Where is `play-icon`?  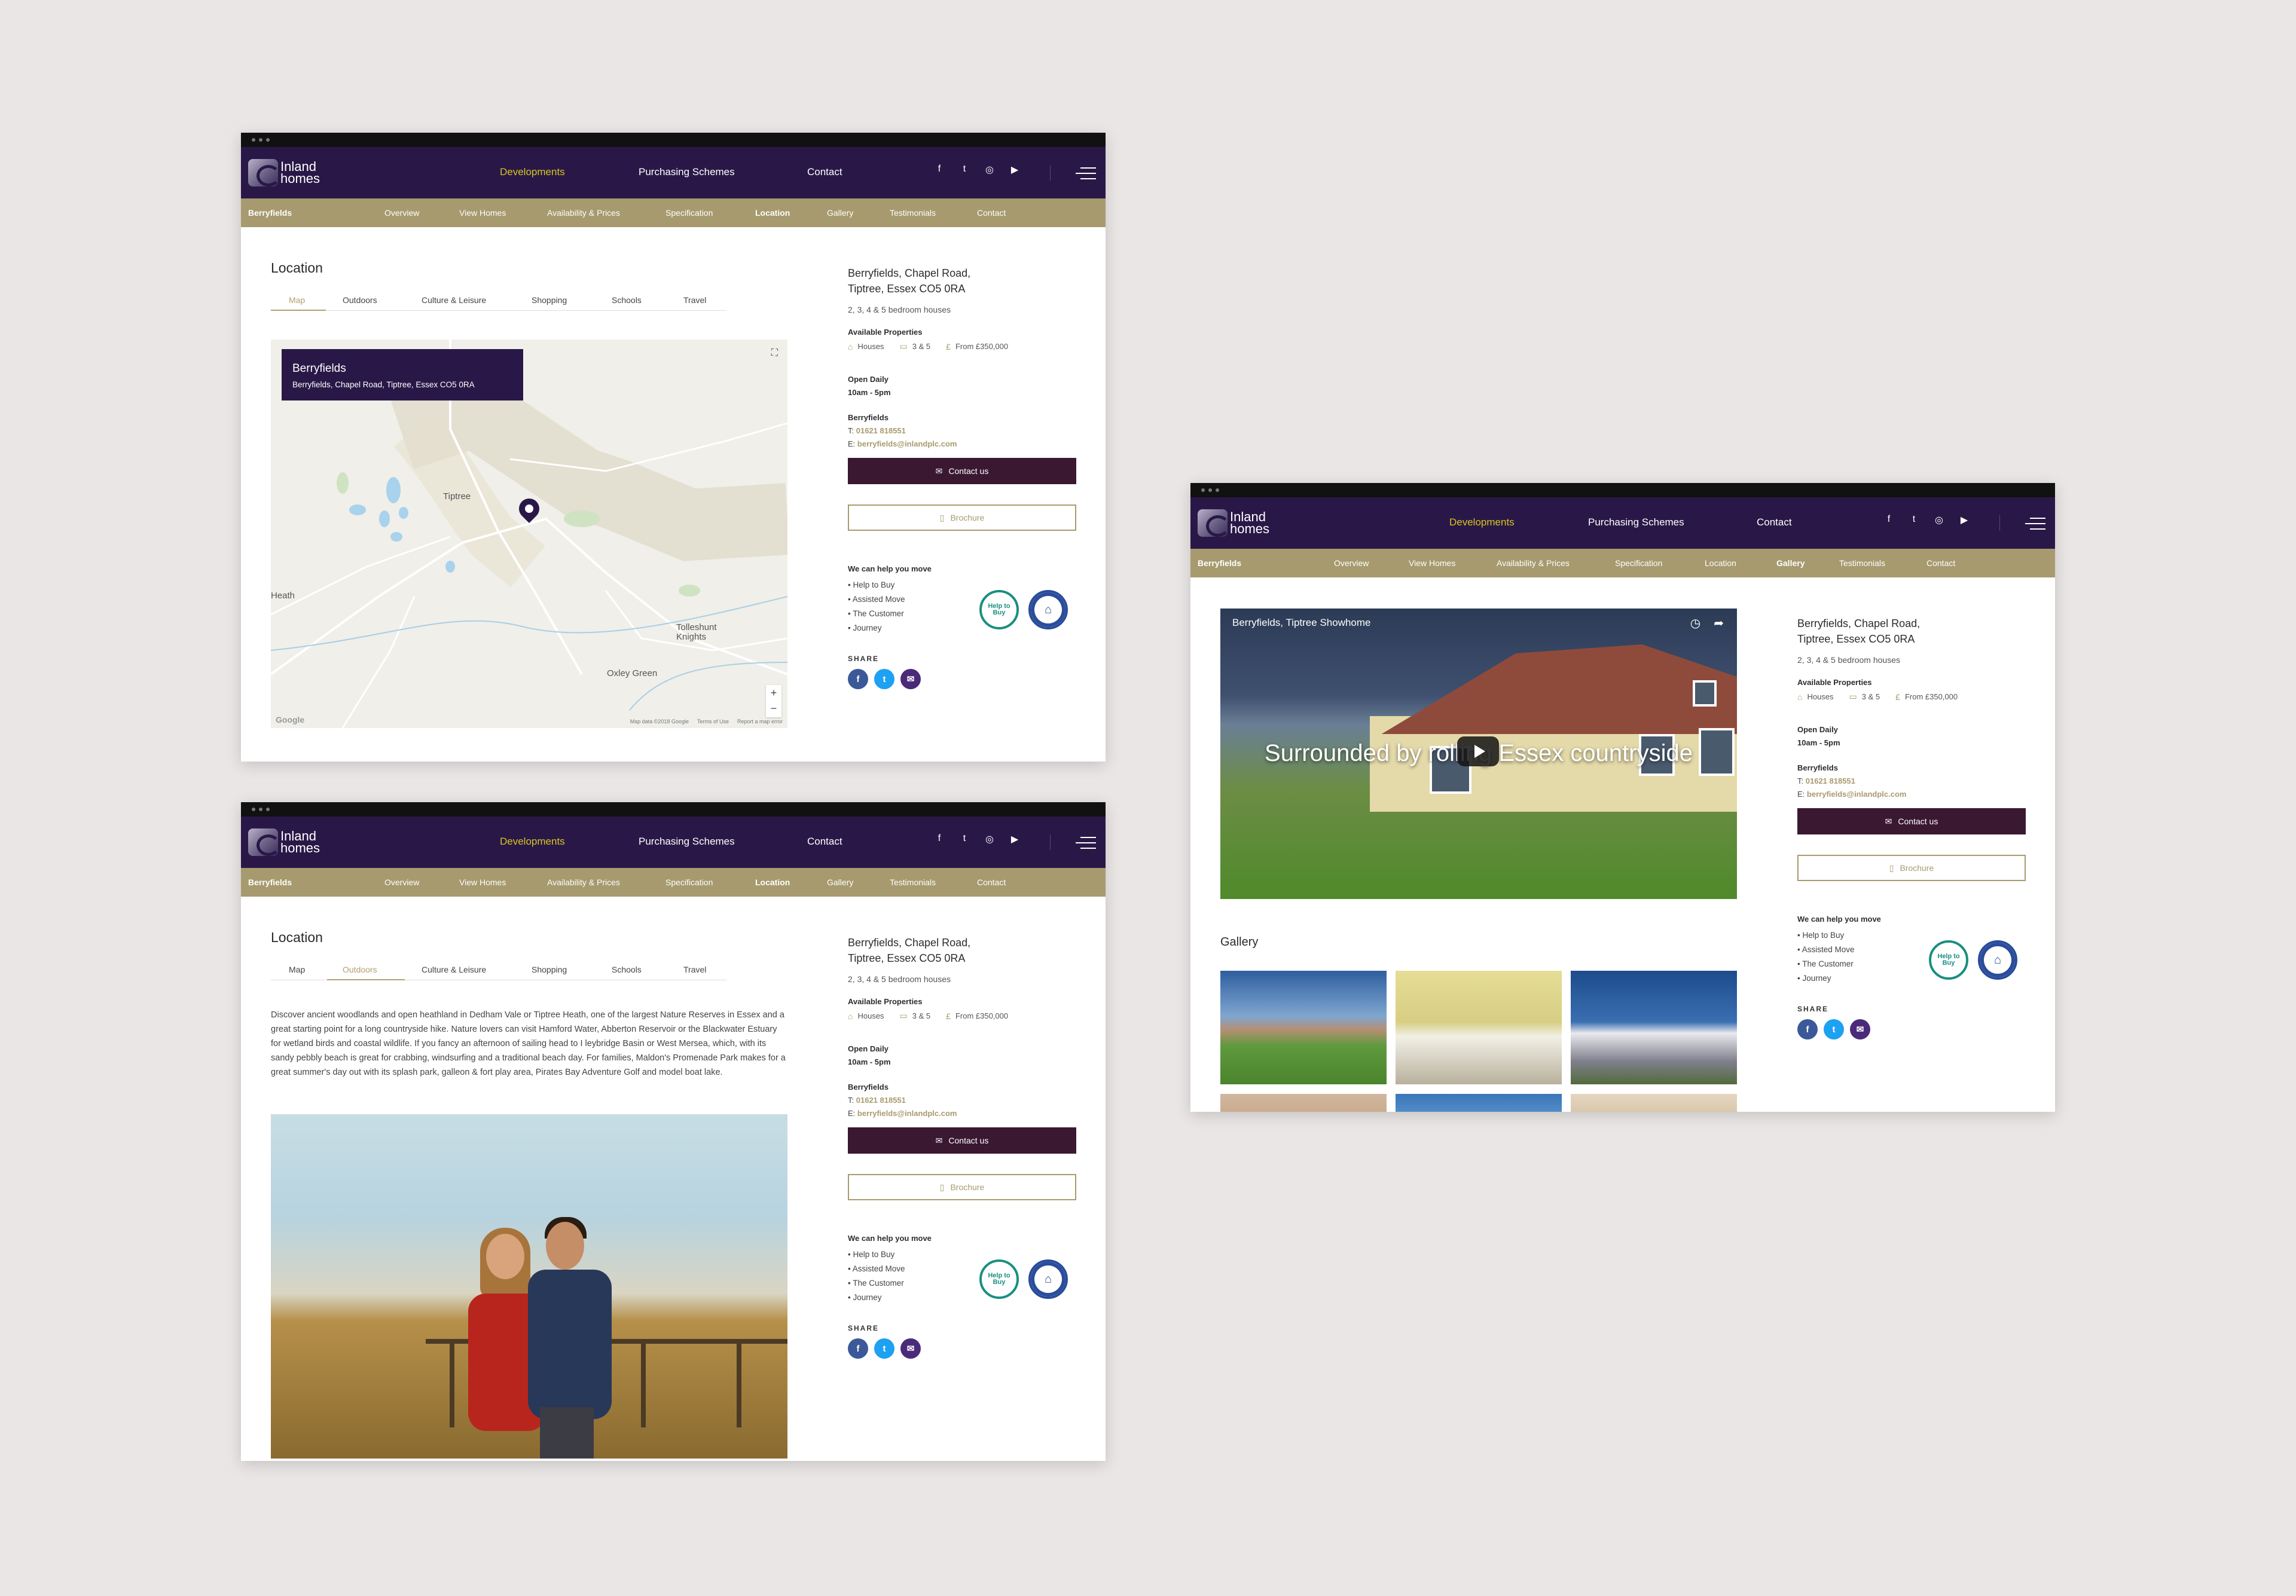 play-icon is located at coordinates (1478, 751).